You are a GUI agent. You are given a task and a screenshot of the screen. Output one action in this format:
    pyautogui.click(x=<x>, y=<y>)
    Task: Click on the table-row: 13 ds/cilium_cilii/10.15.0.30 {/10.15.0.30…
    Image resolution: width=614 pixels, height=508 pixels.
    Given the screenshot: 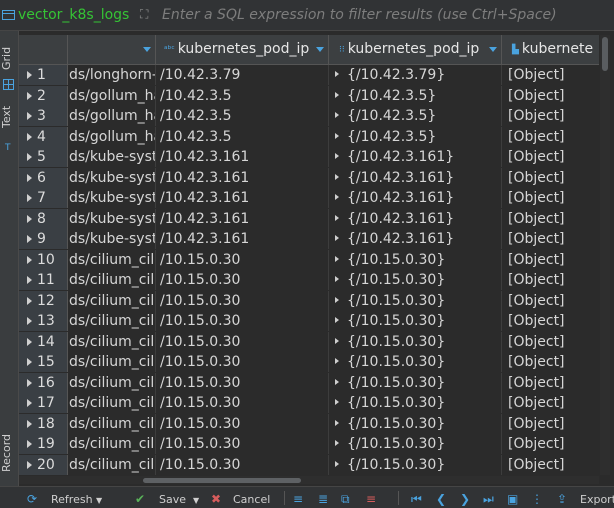 What is the action you would take?
    pyautogui.click(x=309, y=321)
    